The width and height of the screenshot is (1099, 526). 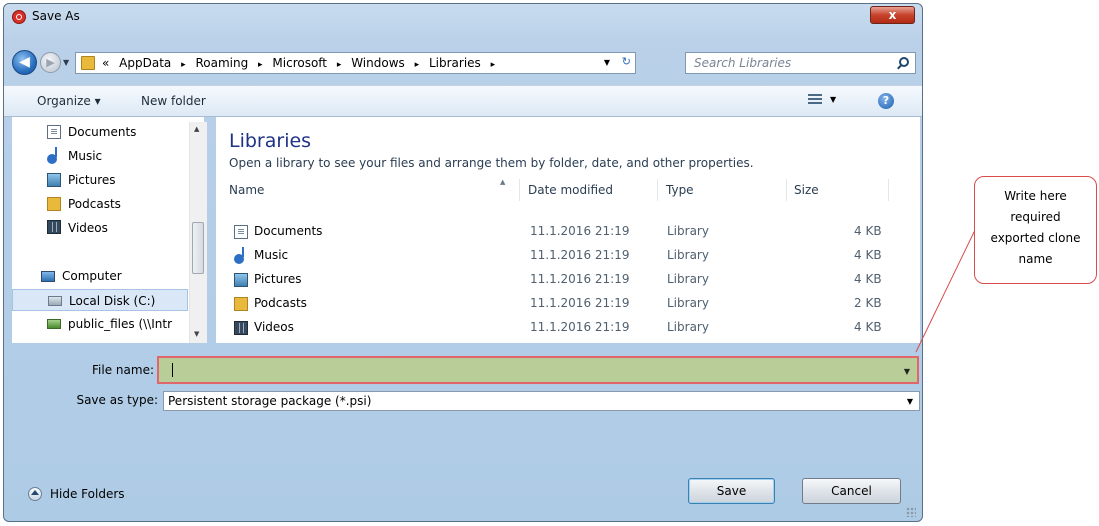 I want to click on save-type-value: Persistent storage package (*.psi), so click(x=270, y=401).